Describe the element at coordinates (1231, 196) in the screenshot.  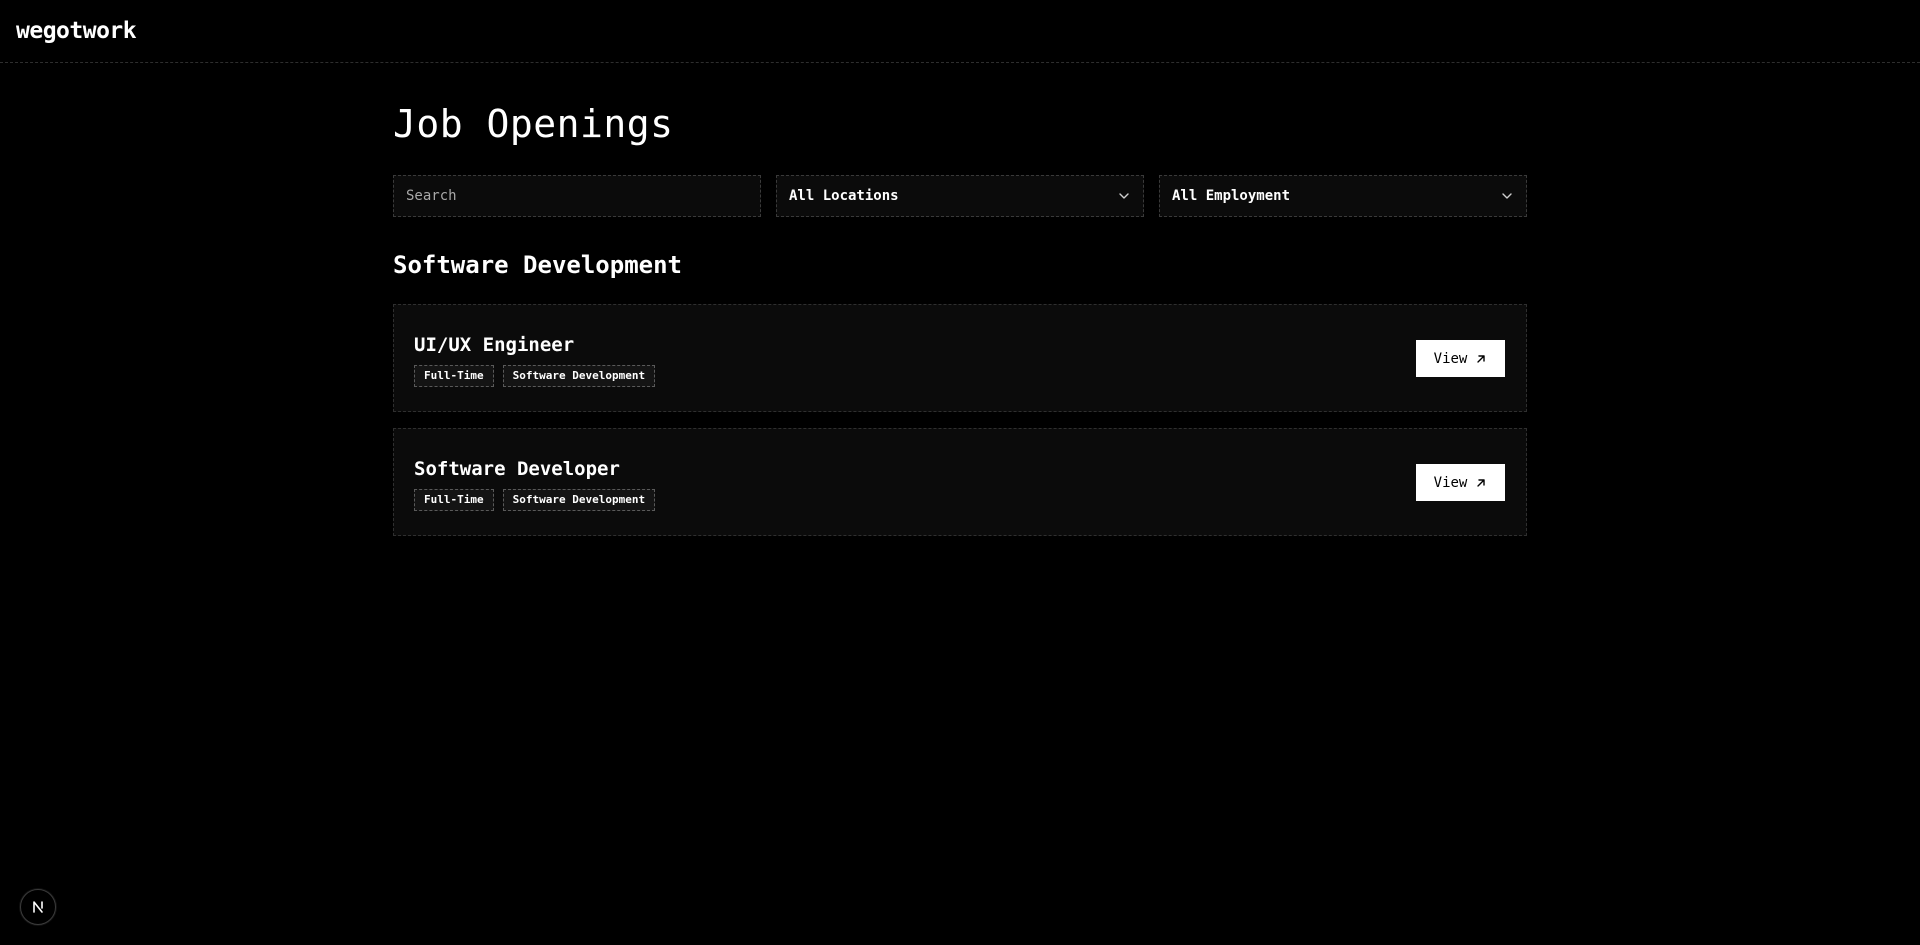
I see `employment-select-value: All Employment` at that location.